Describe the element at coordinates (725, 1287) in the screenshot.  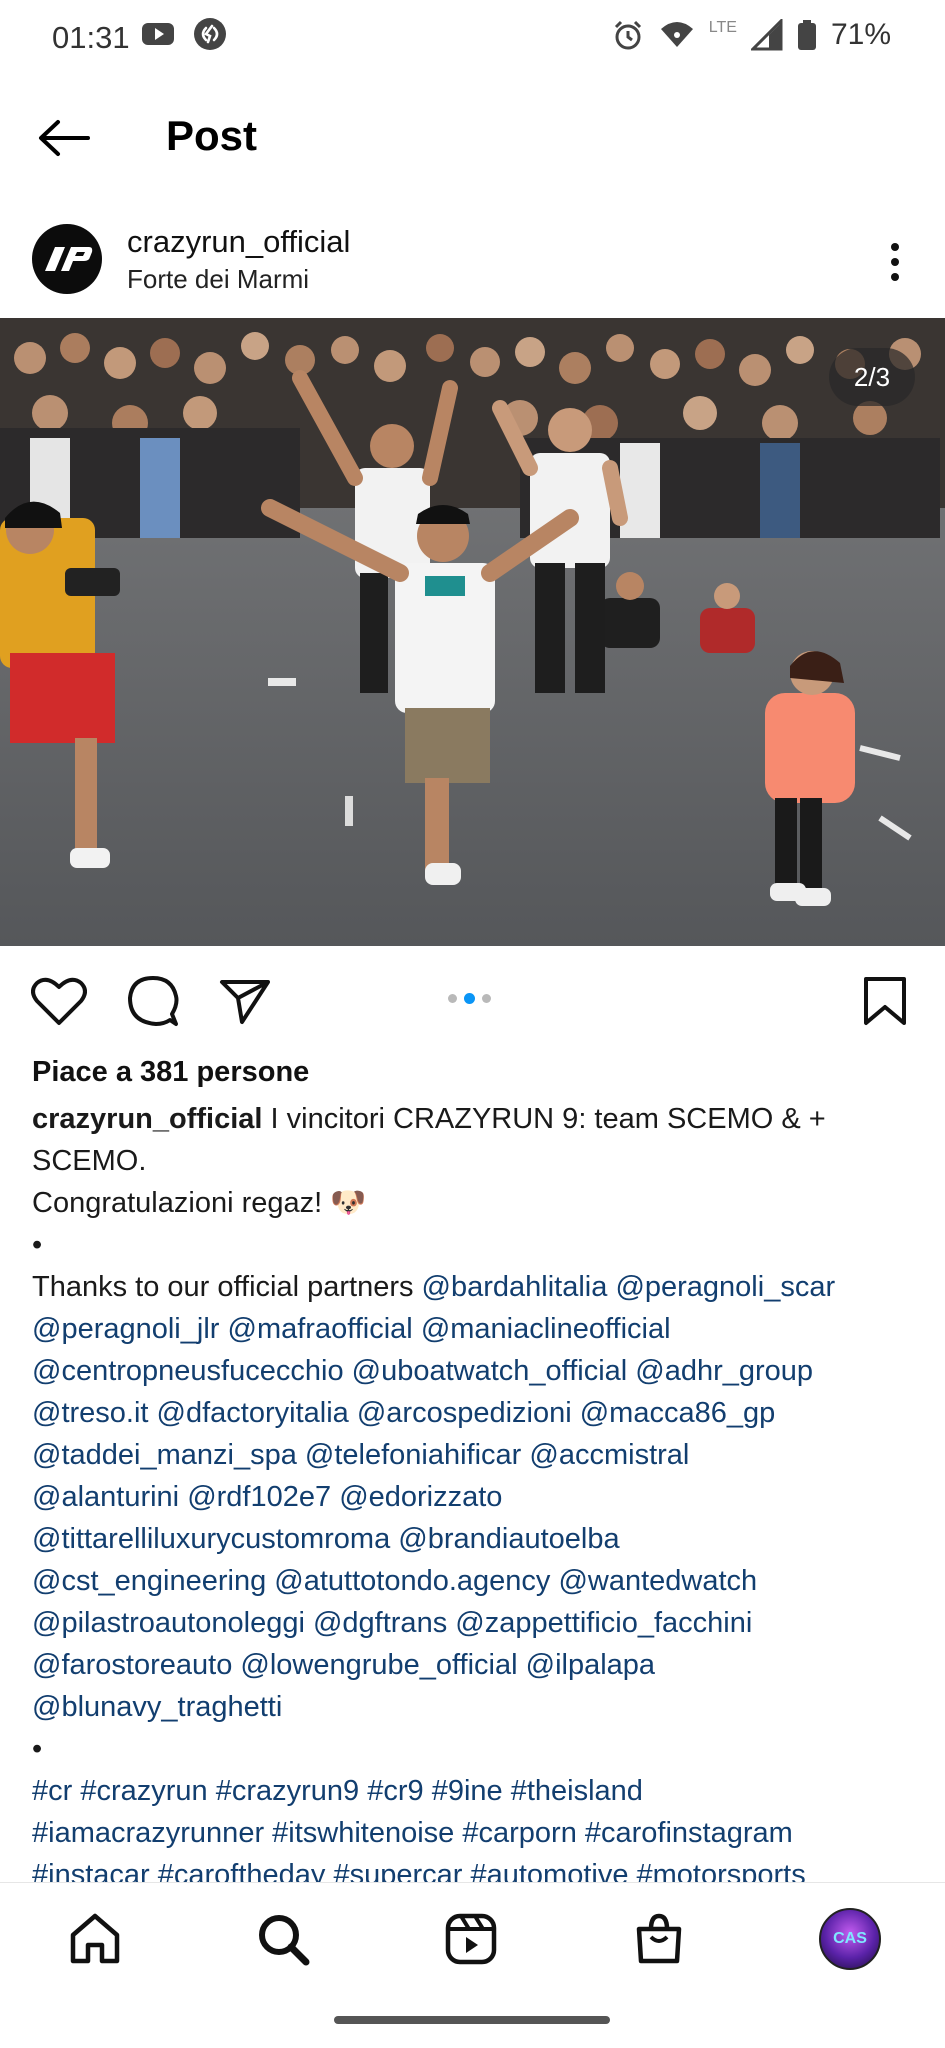
I see `mention-link: @peragnoli_scar` at that location.